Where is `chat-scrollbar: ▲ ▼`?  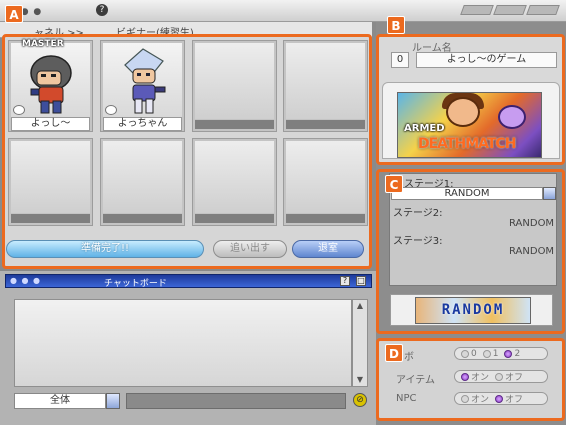 chat-scrollbar: ▲ ▼ is located at coordinates (360, 343).